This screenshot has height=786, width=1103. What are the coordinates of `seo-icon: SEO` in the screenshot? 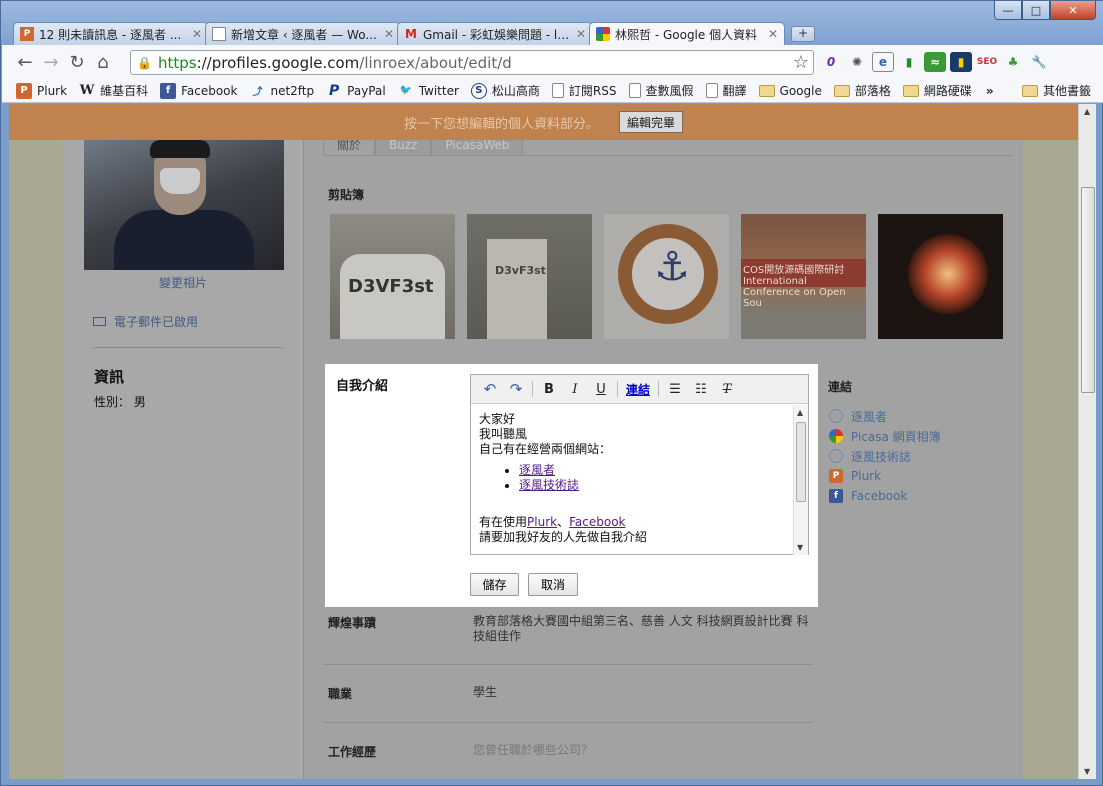 It's located at (987, 62).